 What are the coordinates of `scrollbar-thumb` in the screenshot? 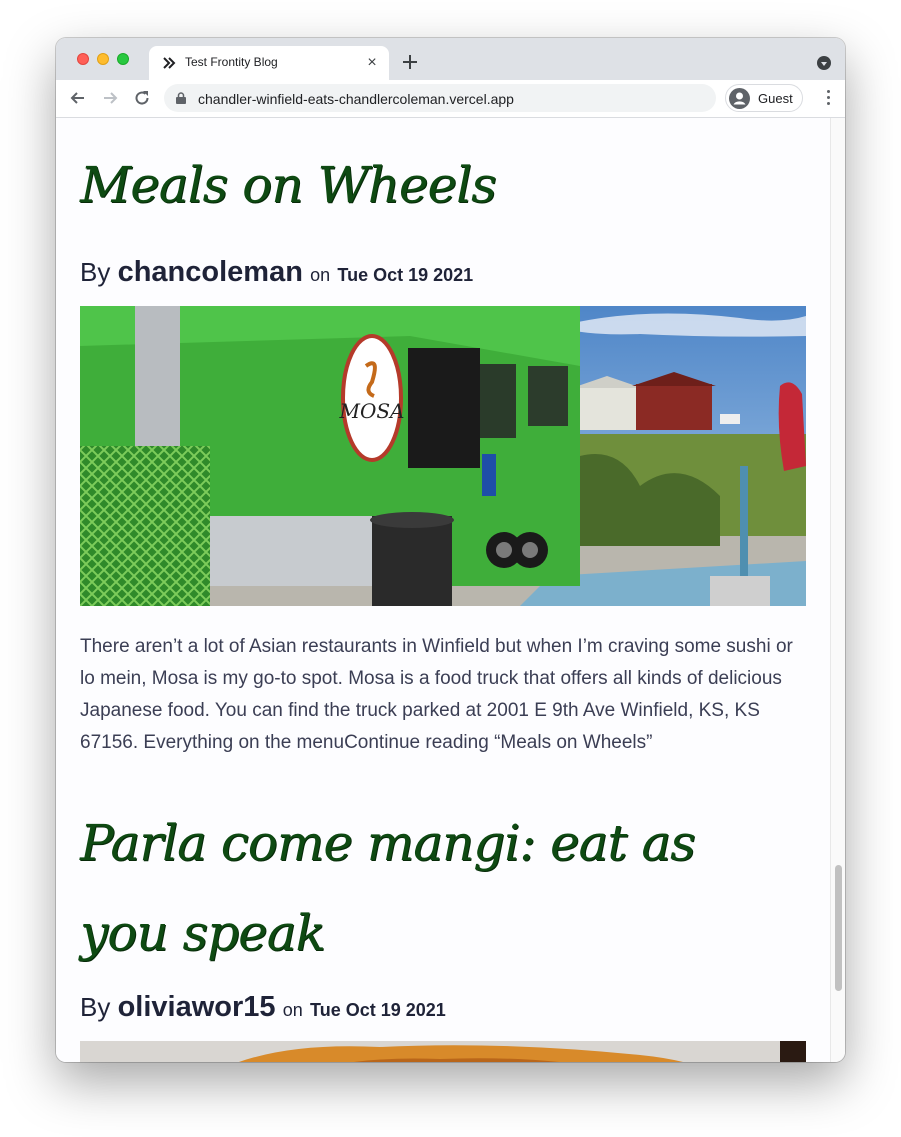 It's located at (838, 928).